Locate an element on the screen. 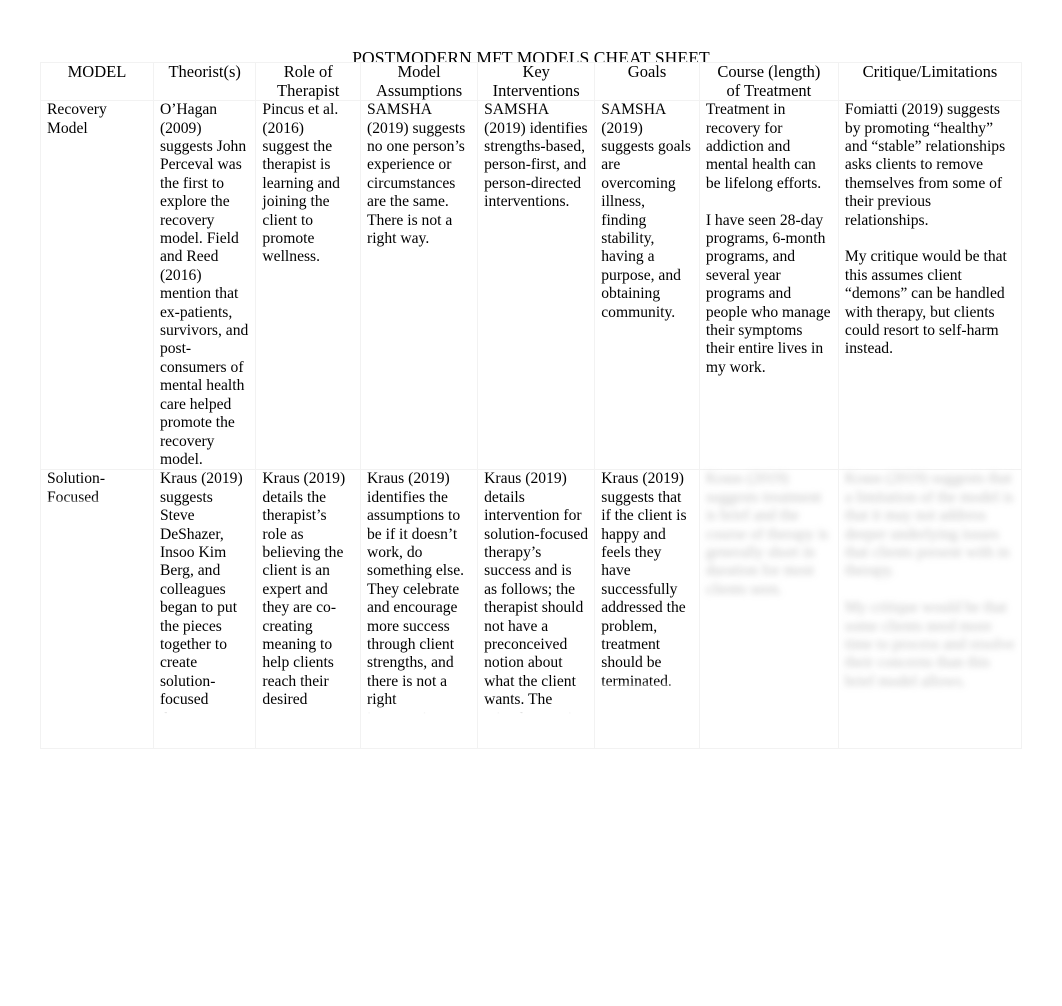 The image size is (1062, 1006). column-header-goals: Goals is located at coordinates (647, 81).